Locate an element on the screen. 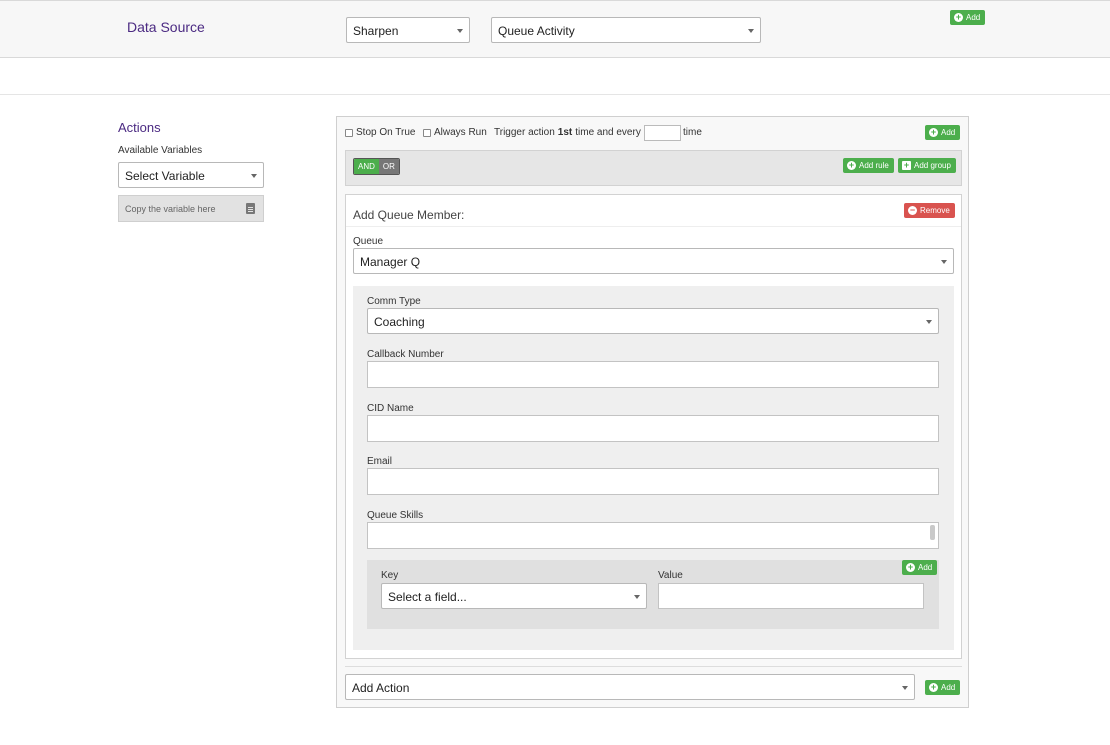 The image size is (1110, 745). comm-type-select: Coaching is located at coordinates (653, 321).